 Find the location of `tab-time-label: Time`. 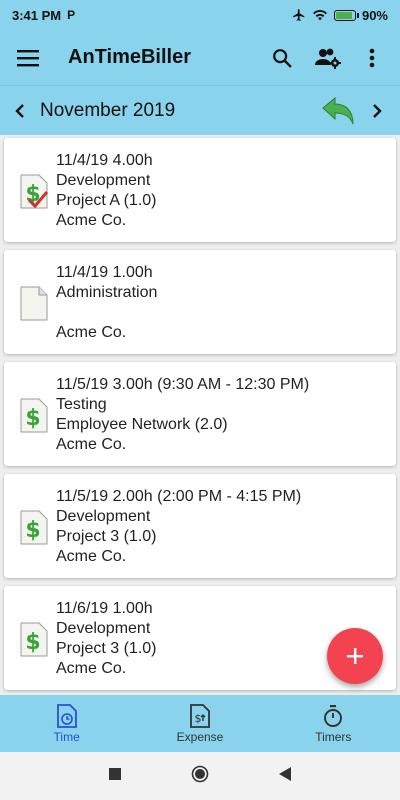

tab-time-label: Time is located at coordinates (66, 736).